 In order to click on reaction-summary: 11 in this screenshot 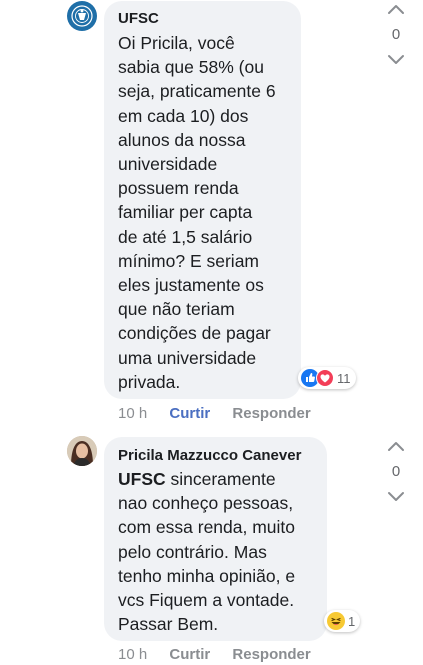, I will do `click(327, 378)`.